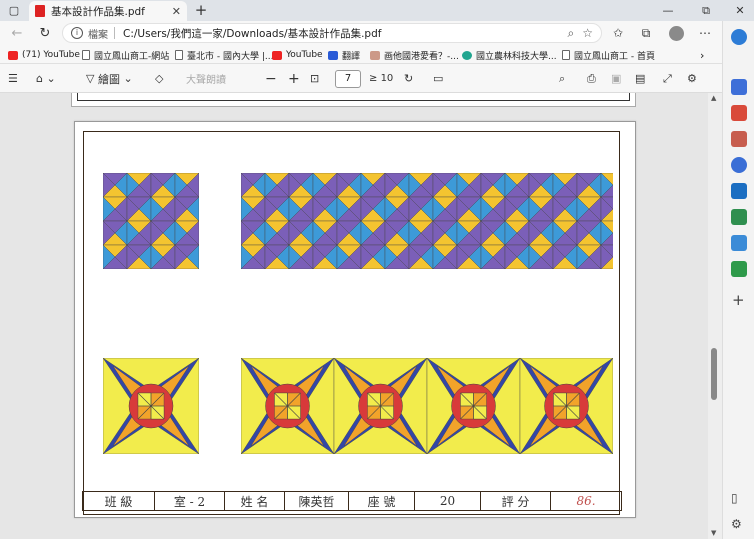 This screenshot has height=539, width=754. What do you see at coordinates (353, 100) in the screenshot?
I see `previous-page` at bounding box center [353, 100].